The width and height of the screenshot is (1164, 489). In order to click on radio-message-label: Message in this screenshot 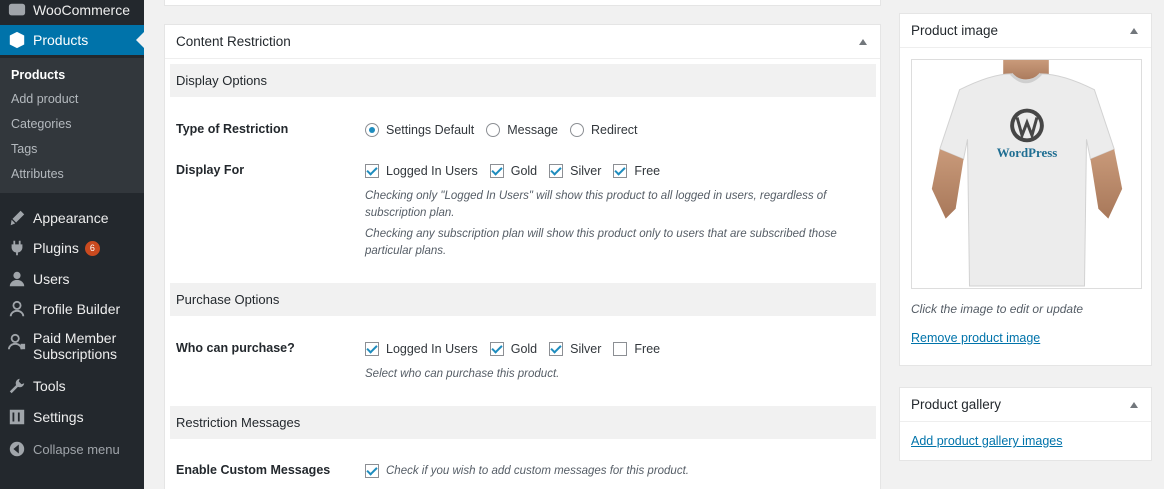, I will do `click(532, 130)`.